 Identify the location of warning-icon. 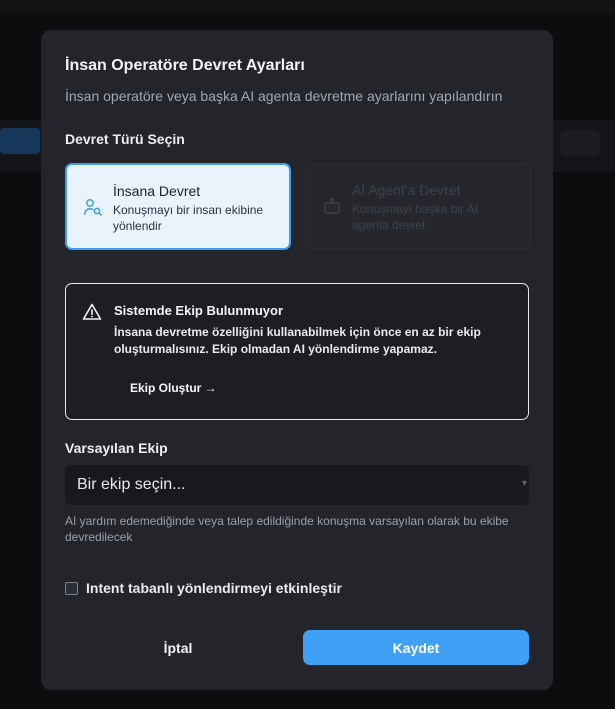
(92, 312).